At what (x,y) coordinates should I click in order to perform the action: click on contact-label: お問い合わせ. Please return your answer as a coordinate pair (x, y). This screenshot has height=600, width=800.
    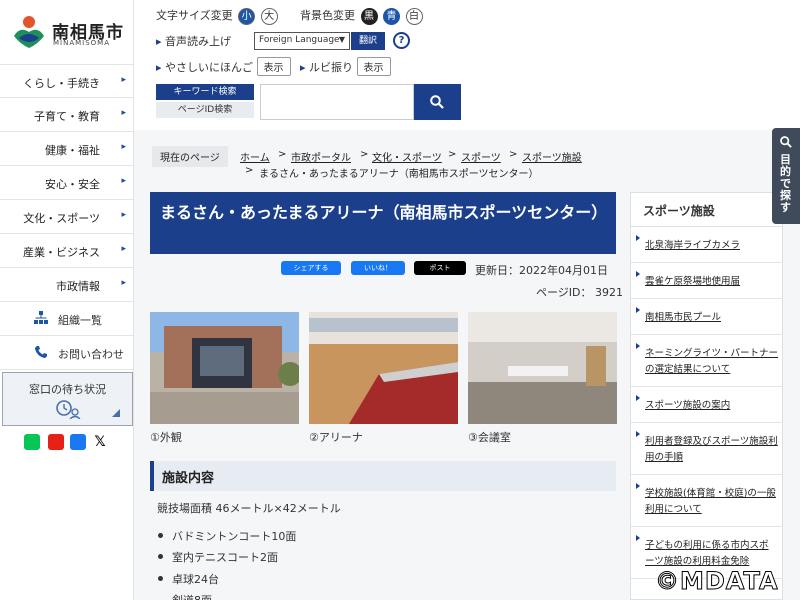
    Looking at the image, I should click on (91, 354).